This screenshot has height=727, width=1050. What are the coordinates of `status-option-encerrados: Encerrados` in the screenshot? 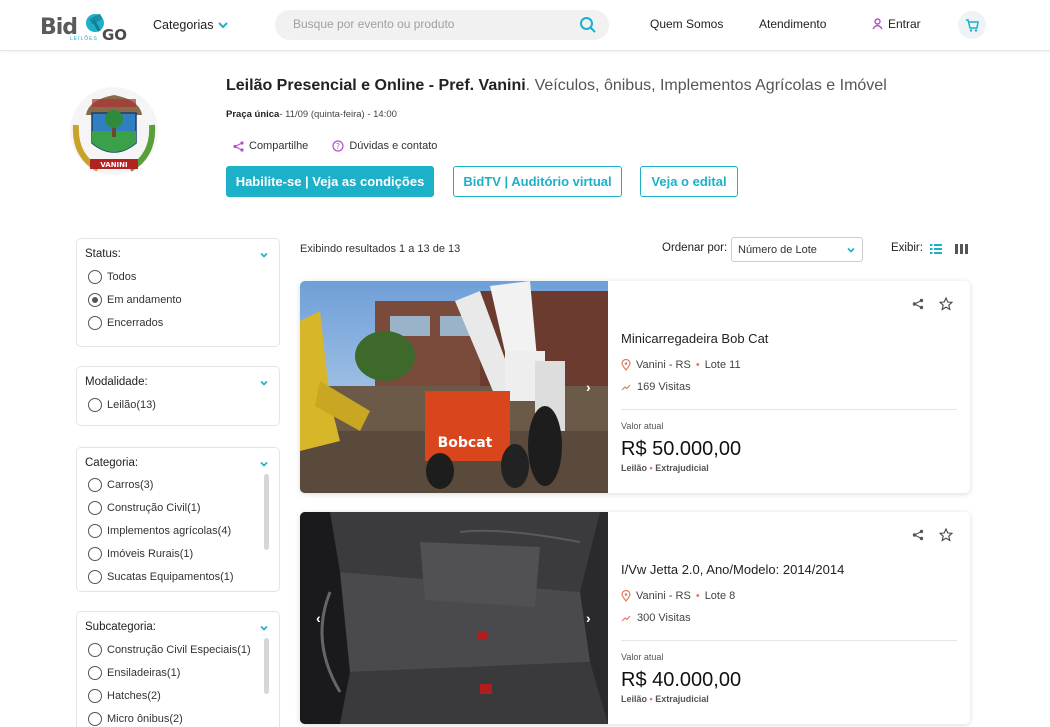 It's located at (125, 323).